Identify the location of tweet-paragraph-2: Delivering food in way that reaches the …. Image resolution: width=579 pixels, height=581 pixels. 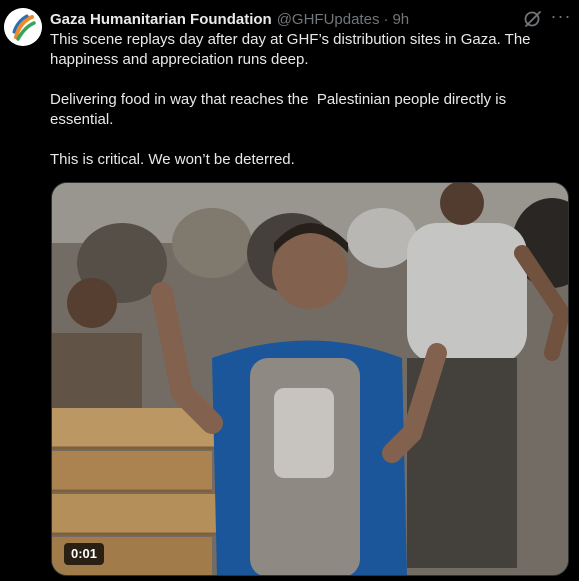
(280, 109).